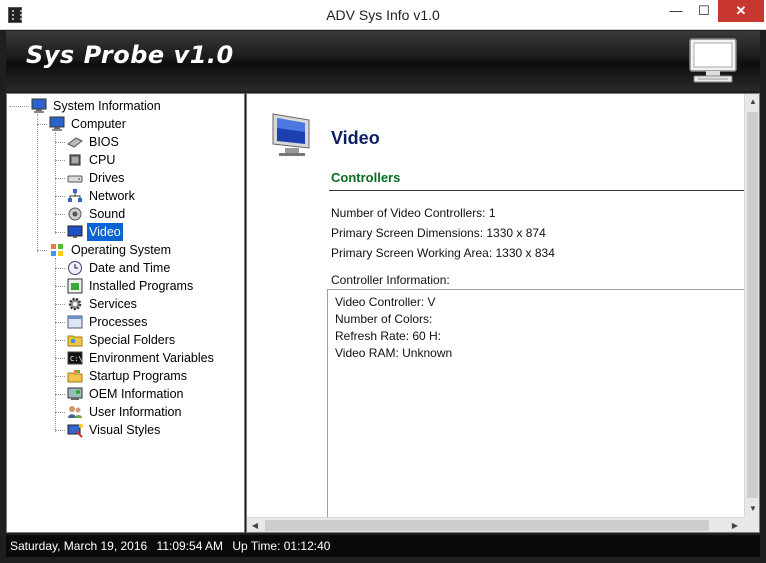 Image resolution: width=766 pixels, height=563 pixels. Describe the element at coordinates (107, 106) in the screenshot. I see `tree-label: System Information` at that location.